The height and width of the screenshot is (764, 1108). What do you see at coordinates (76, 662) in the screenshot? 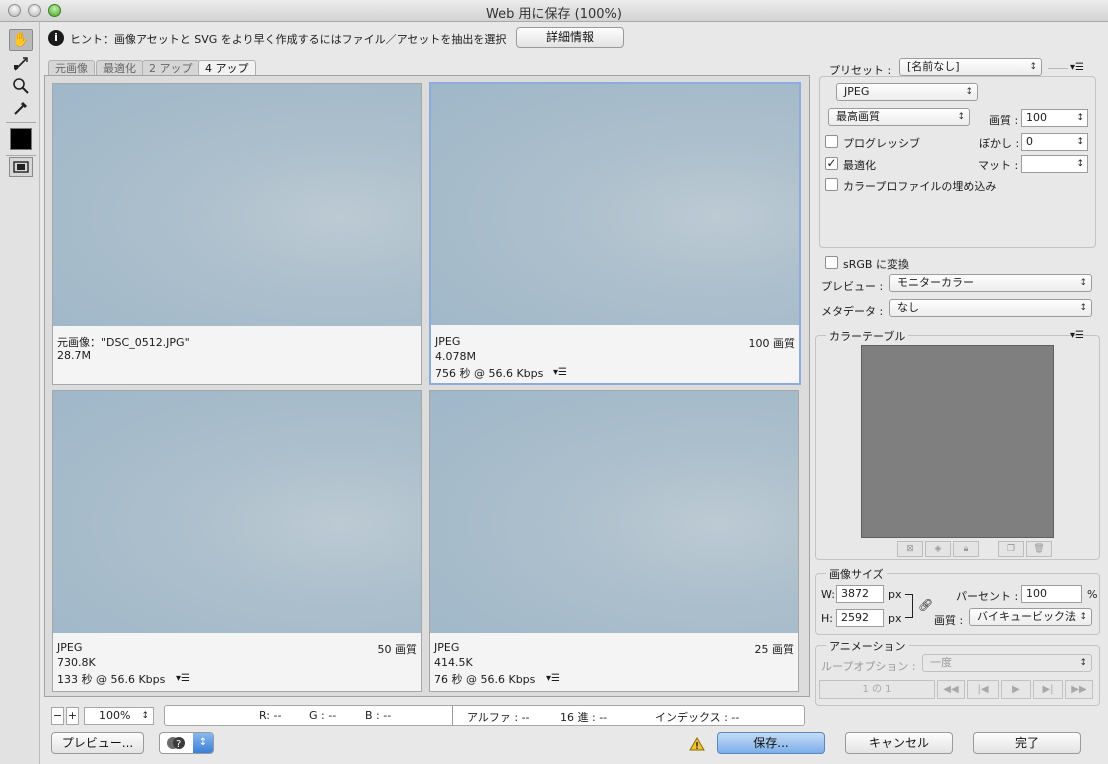
I see `pane-size: 730.8K` at bounding box center [76, 662].